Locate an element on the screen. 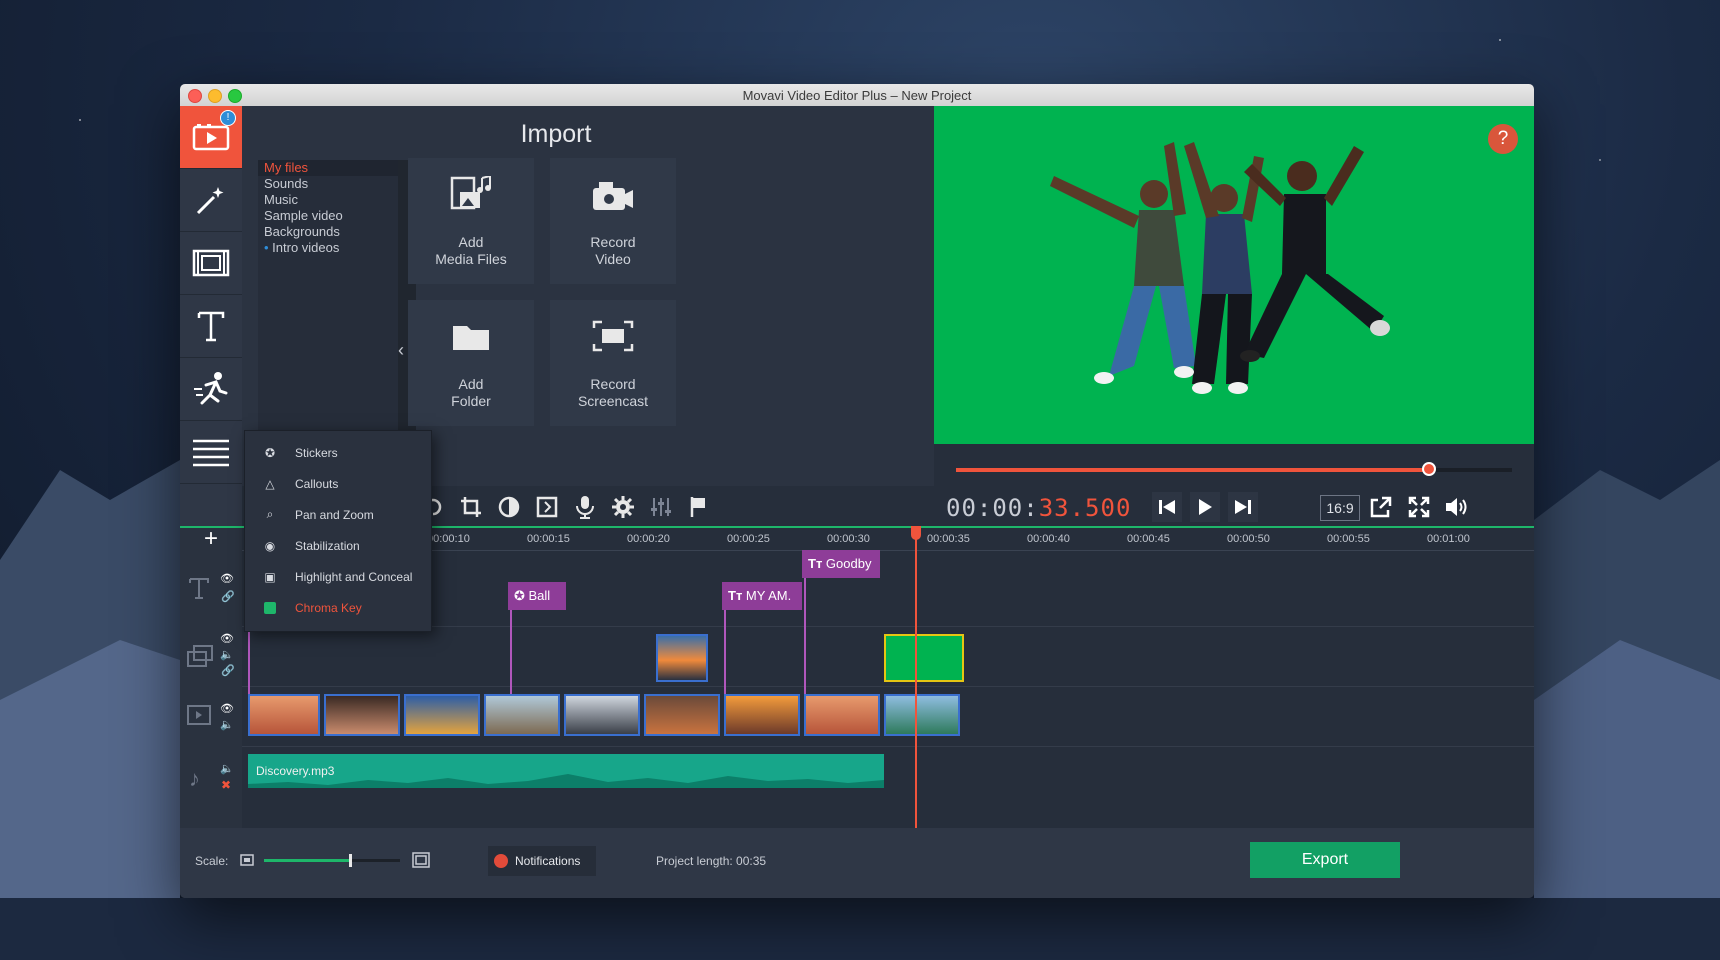 Image resolution: width=1720 pixels, height=960 pixels. file-category-backgrounds: Backgrounds is located at coordinates (328, 232).